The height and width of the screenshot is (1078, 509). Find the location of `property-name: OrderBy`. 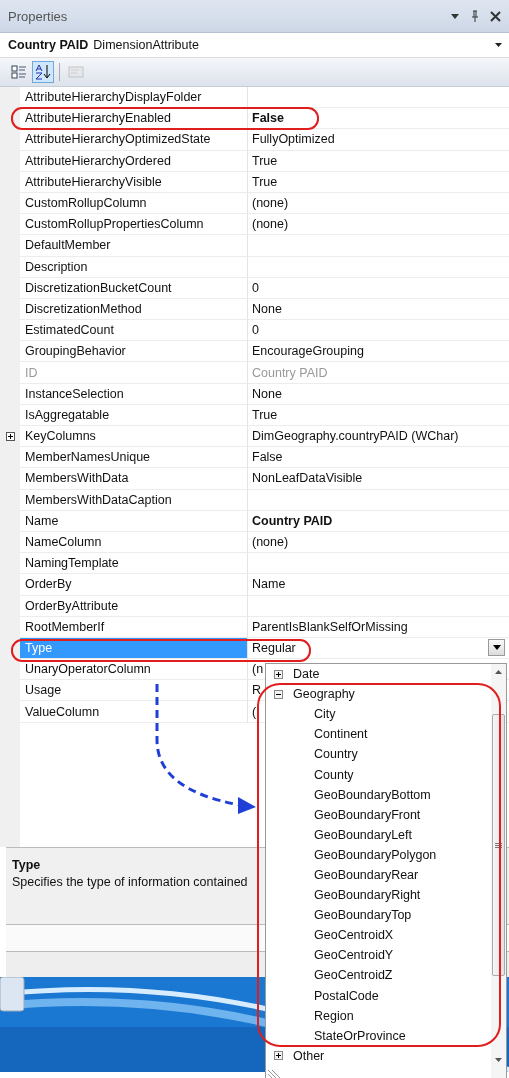

property-name: OrderBy is located at coordinates (134, 585).